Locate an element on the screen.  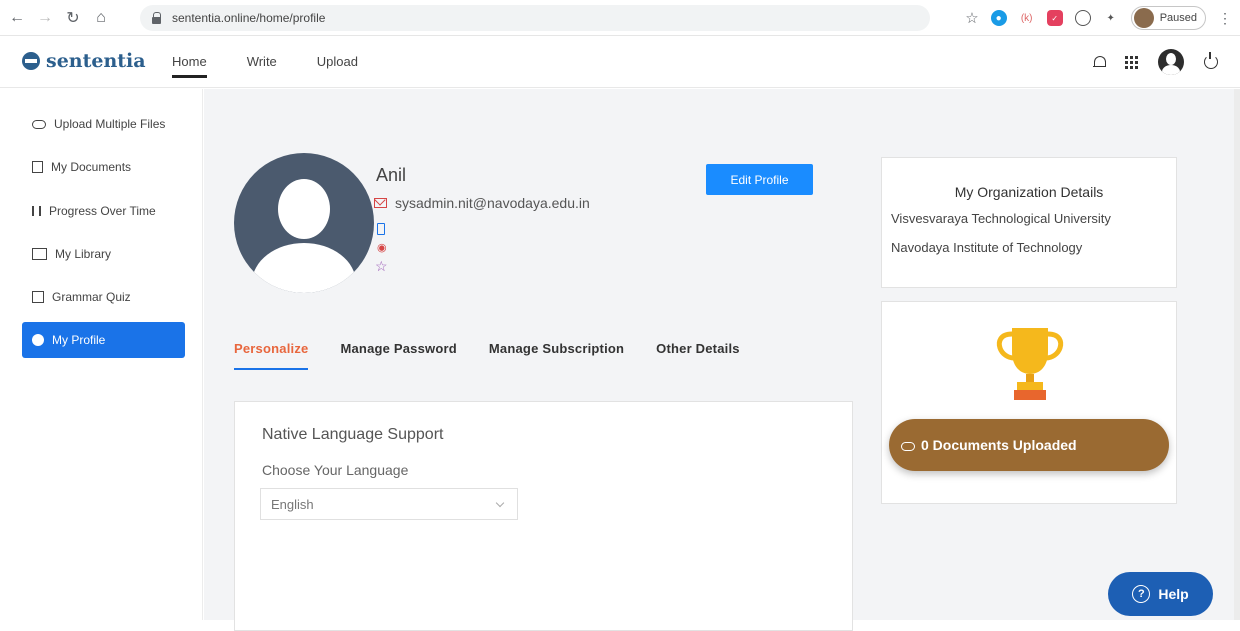
app-header: sententia Home Write Upload is located at coordinates (620, 62).